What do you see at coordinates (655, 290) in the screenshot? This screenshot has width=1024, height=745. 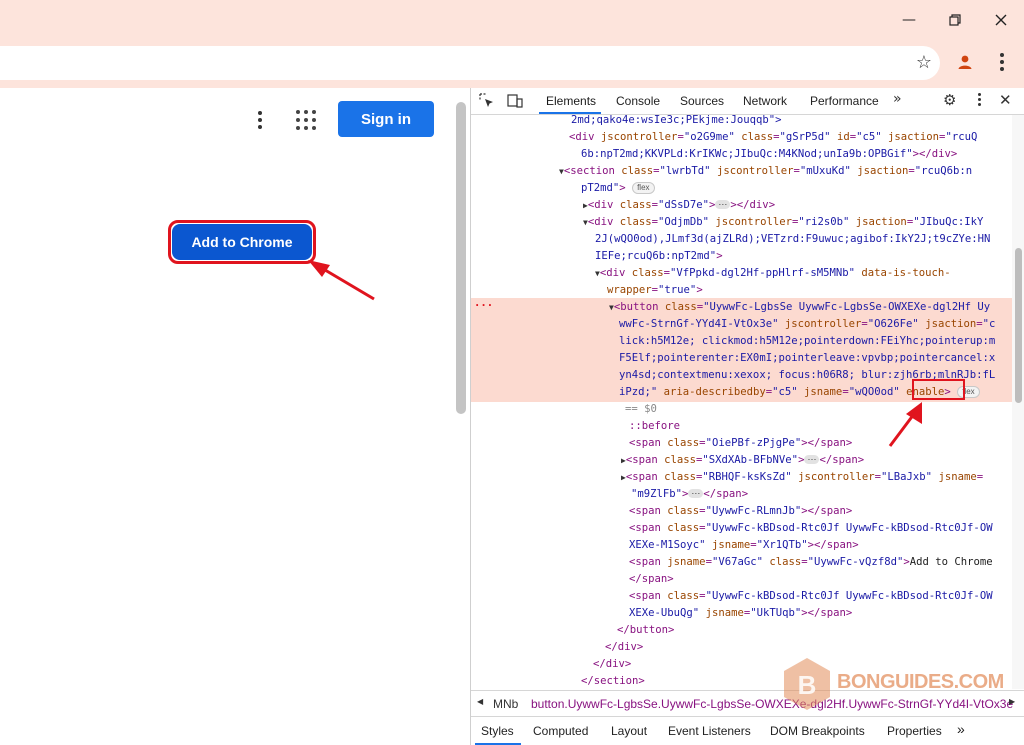 I see `code-line: wrapper="true">` at bounding box center [655, 290].